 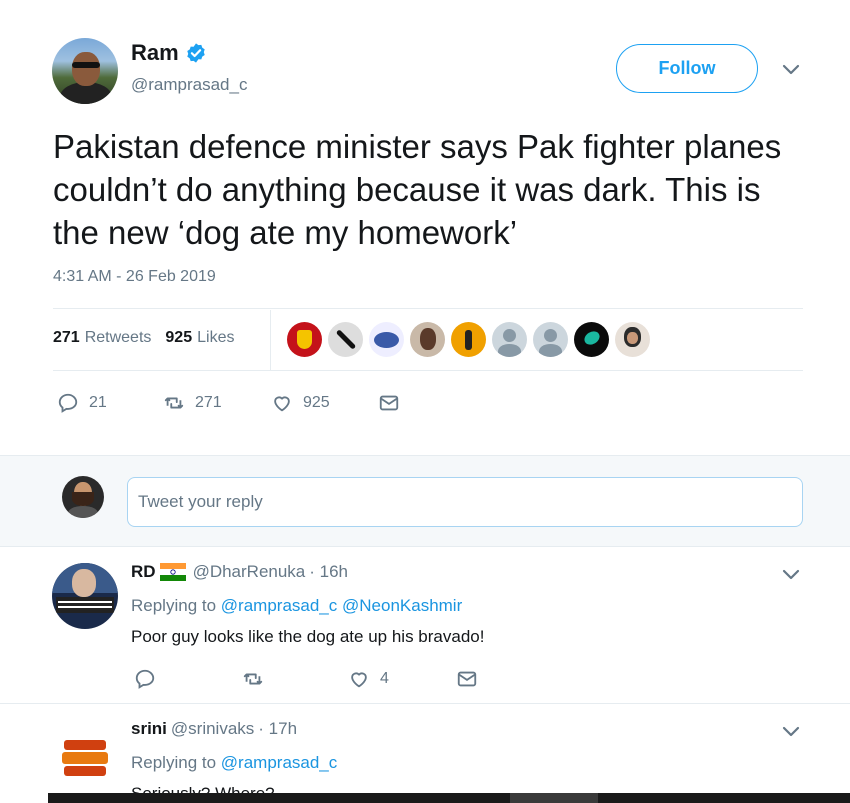 I want to click on mention-link: @NeonKashmir, so click(x=402, y=605).